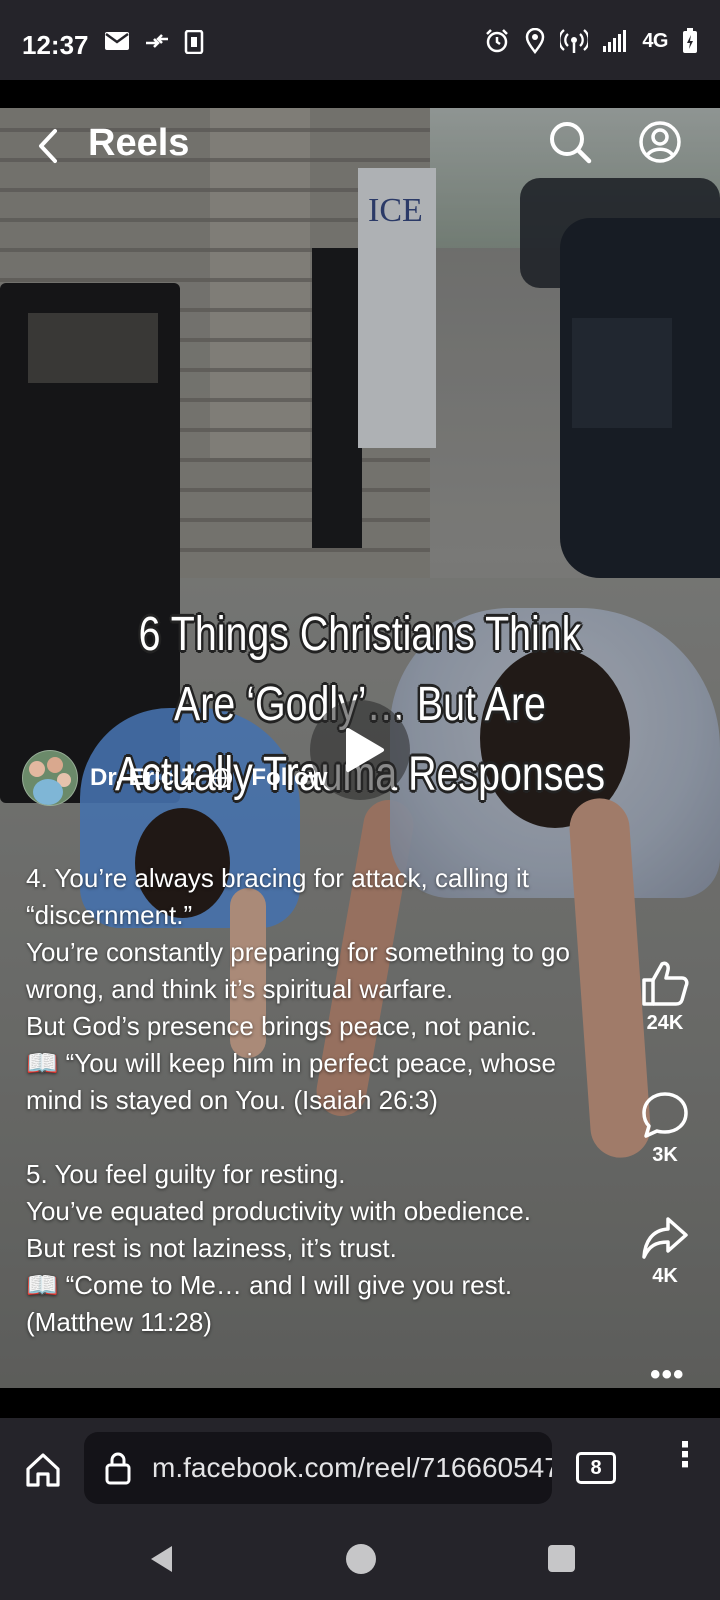 The width and height of the screenshot is (720, 1600). Describe the element at coordinates (596, 1468) in the screenshot. I see `tab-switcher-button: 8` at that location.